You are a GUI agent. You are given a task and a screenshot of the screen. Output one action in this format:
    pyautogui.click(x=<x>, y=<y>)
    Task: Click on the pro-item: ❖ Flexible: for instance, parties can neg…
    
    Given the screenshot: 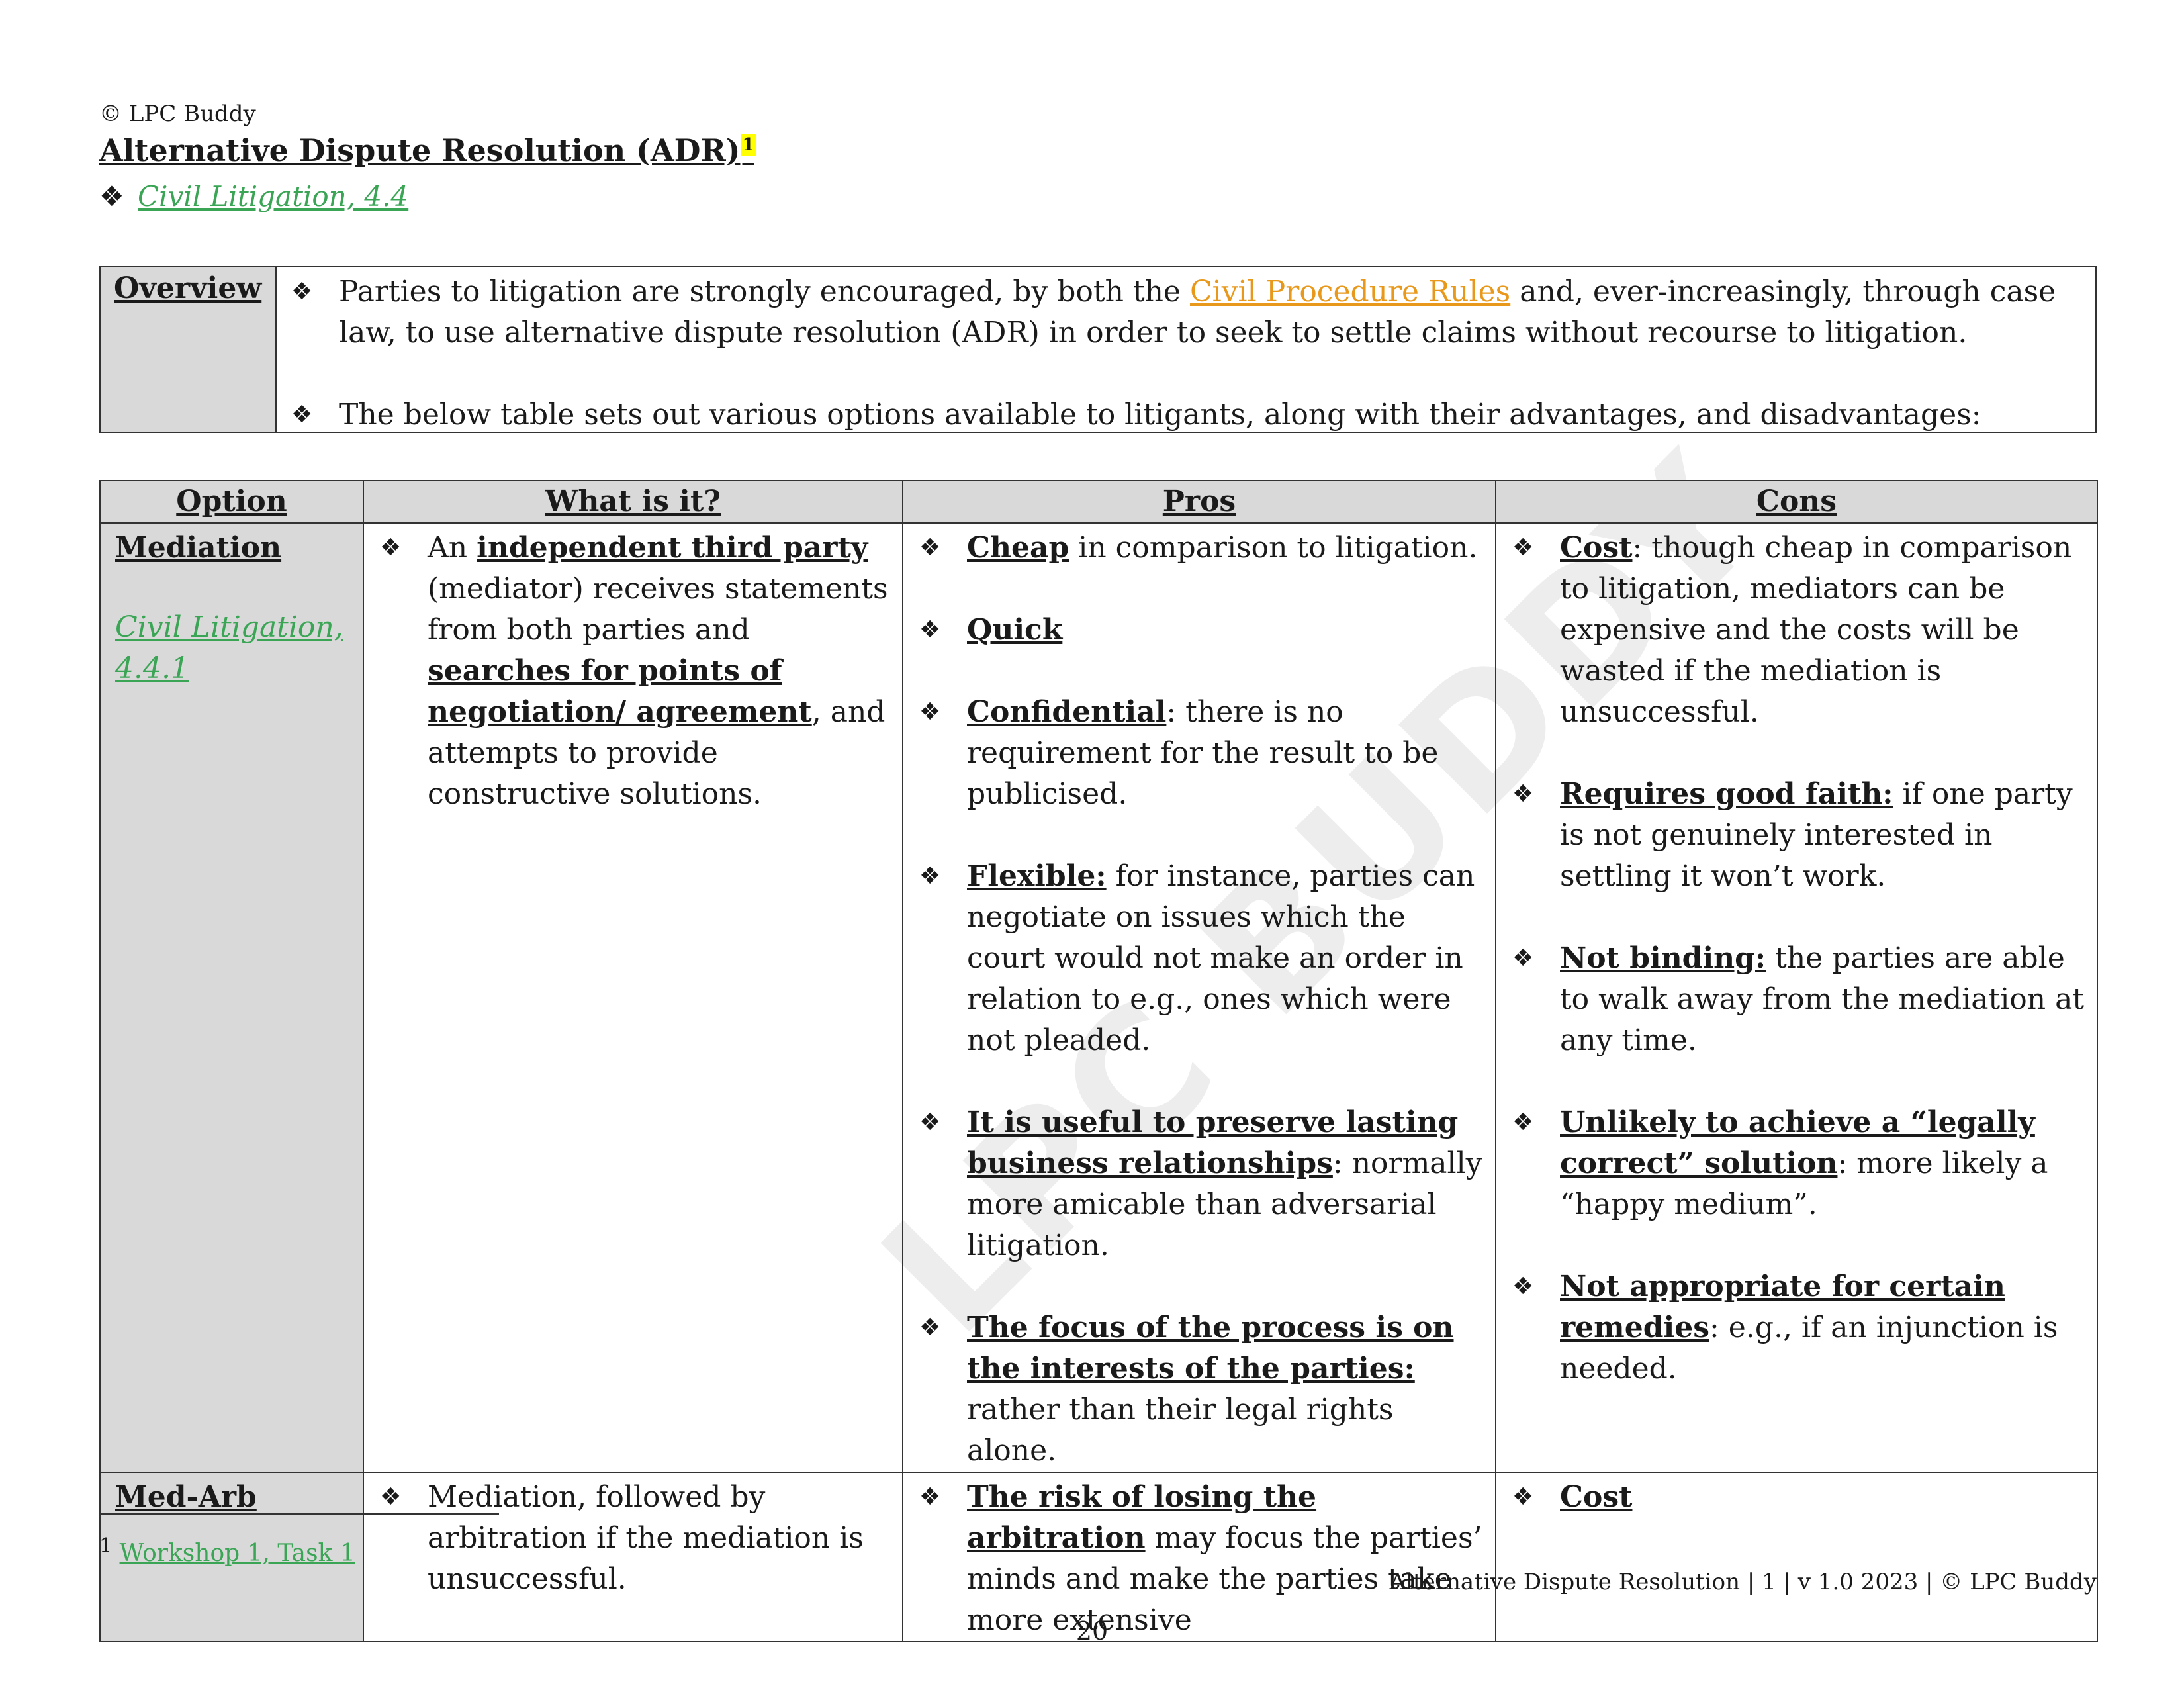 What is the action you would take?
    pyautogui.click(x=1201, y=958)
    